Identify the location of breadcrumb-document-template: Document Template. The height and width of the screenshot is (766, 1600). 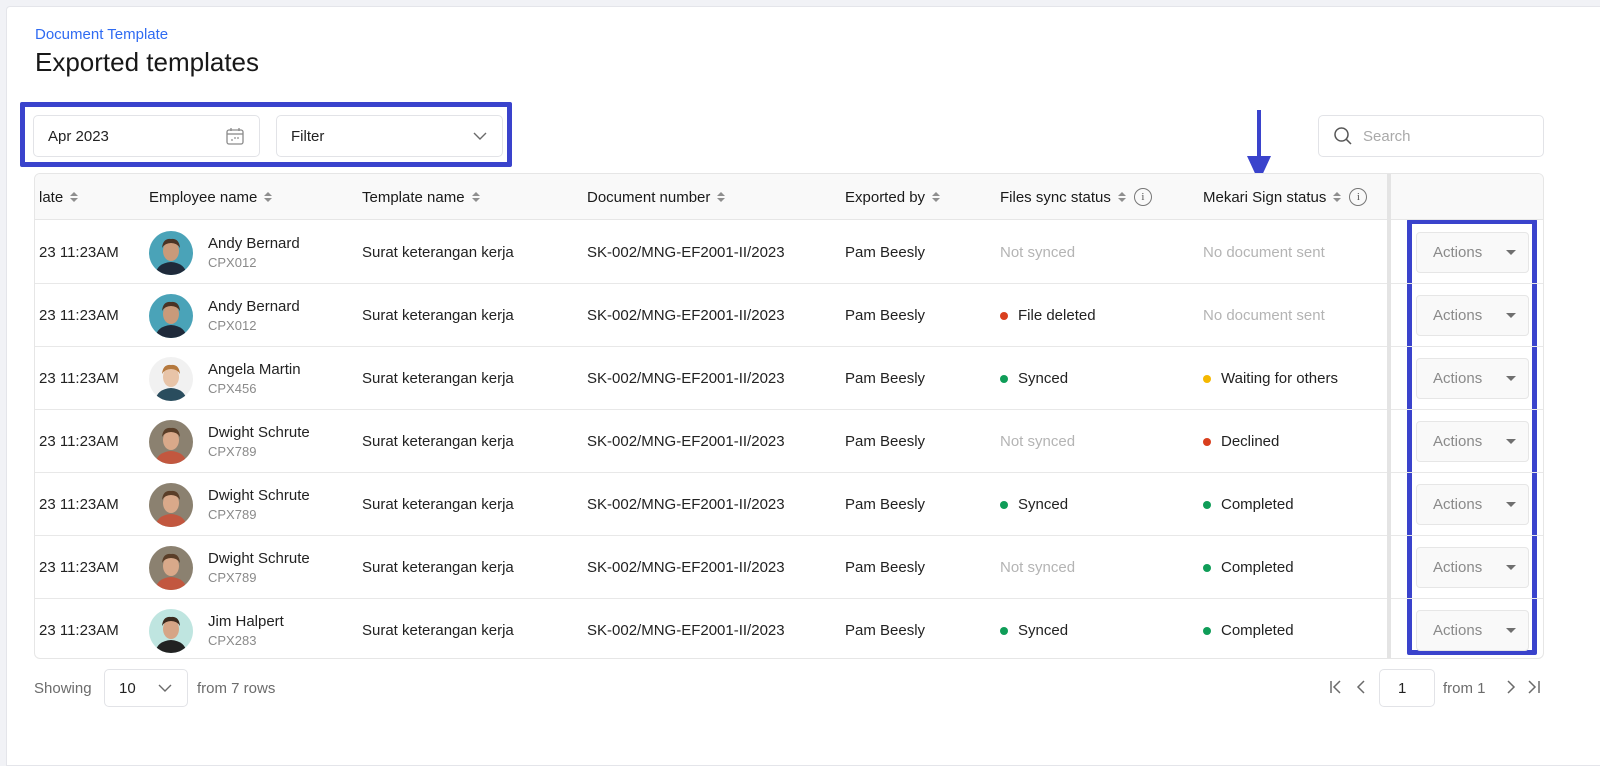
(101, 34).